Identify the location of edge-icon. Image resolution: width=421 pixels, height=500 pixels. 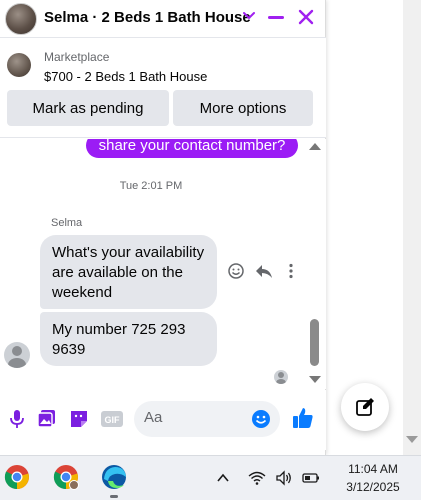
(114, 477).